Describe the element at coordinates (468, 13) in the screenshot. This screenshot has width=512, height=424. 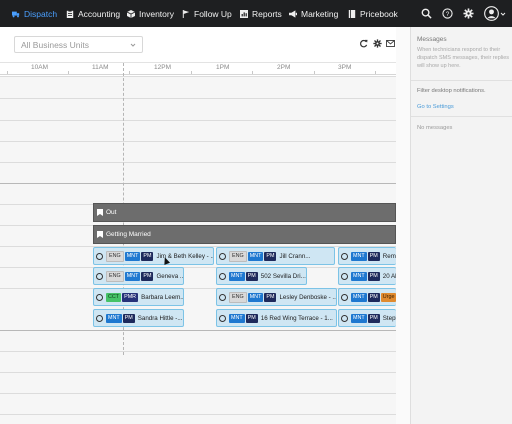
I see `gear-icon` at that location.